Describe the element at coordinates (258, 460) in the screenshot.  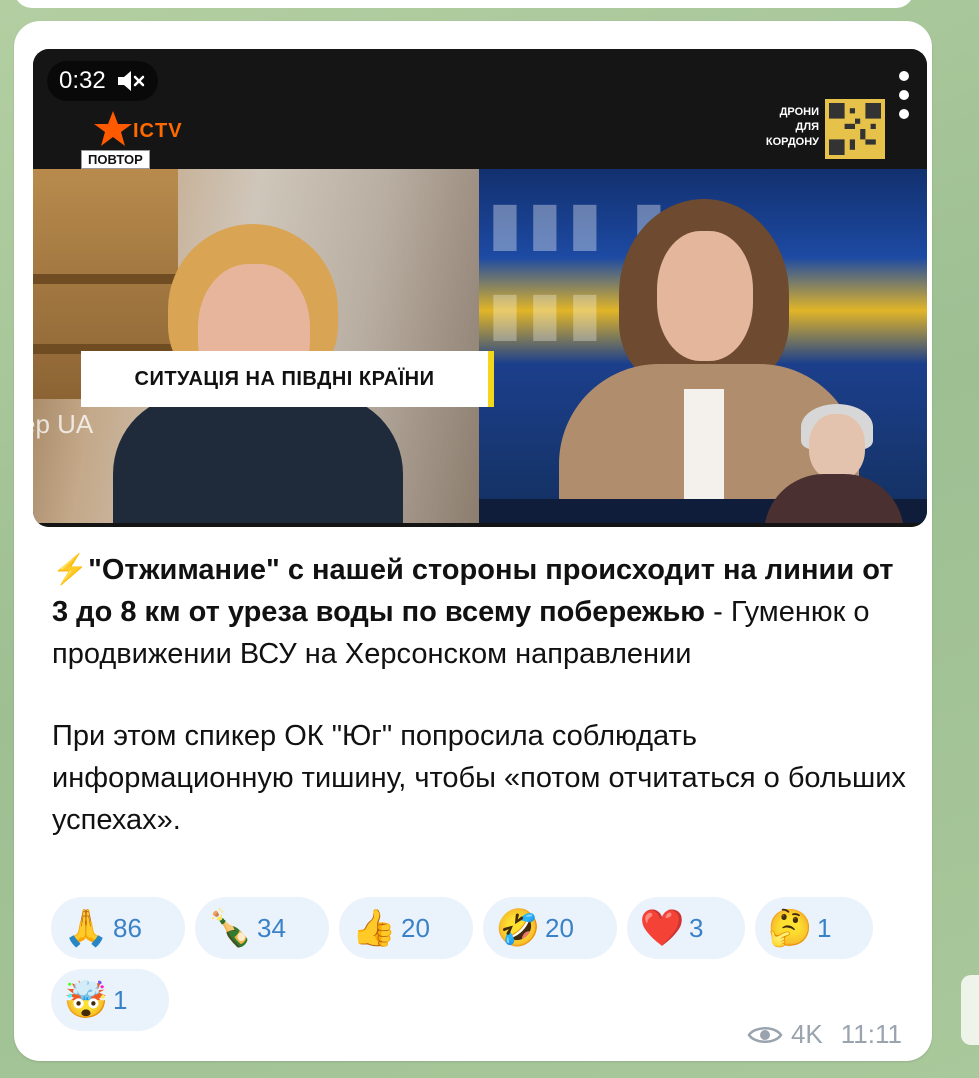
I see `speaker-body` at that location.